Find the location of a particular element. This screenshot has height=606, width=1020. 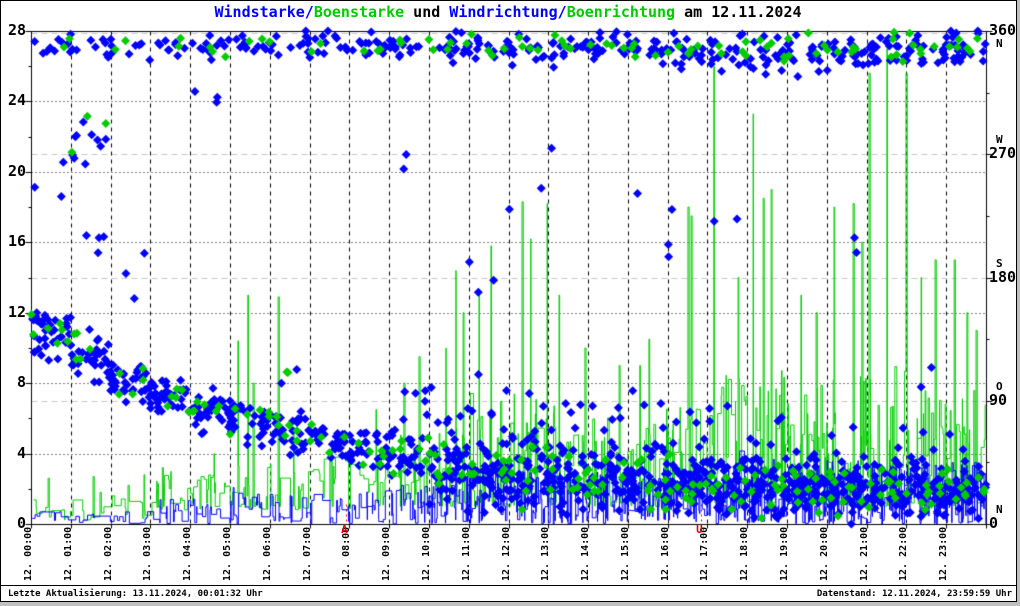

left-axis-tick-label: 16 is located at coordinates (16, 241).